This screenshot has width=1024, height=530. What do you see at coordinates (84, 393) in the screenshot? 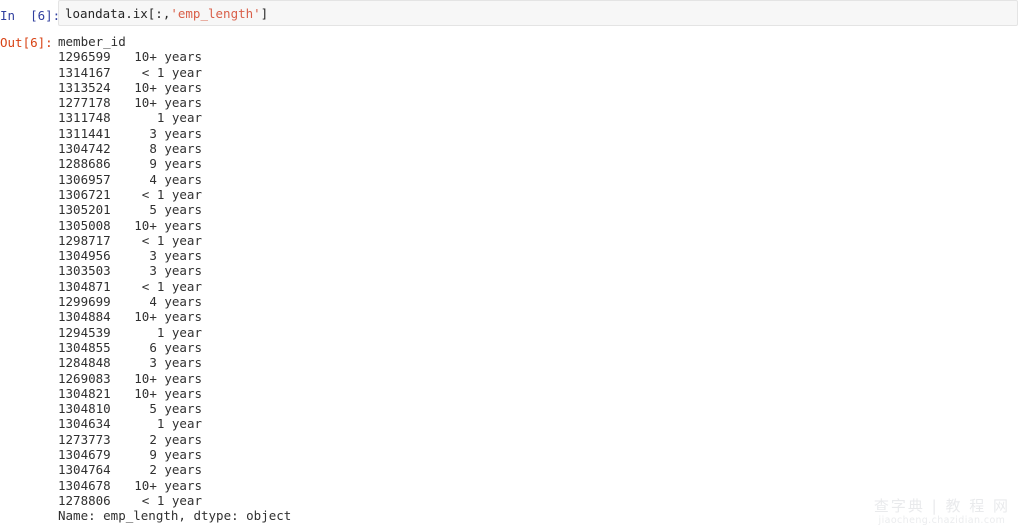
I see `series-row-index: 1304821` at bounding box center [84, 393].